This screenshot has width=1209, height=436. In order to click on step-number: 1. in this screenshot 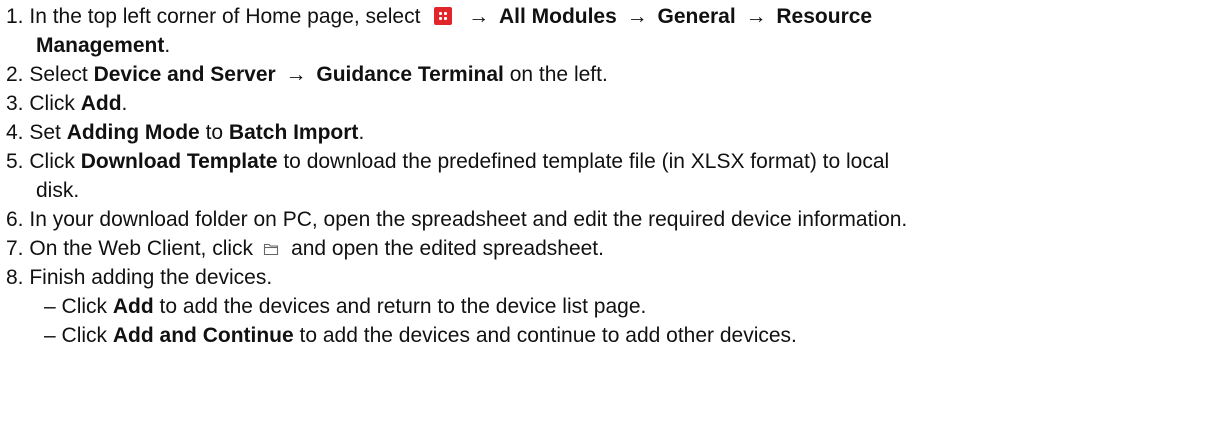, I will do `click(15, 16)`.